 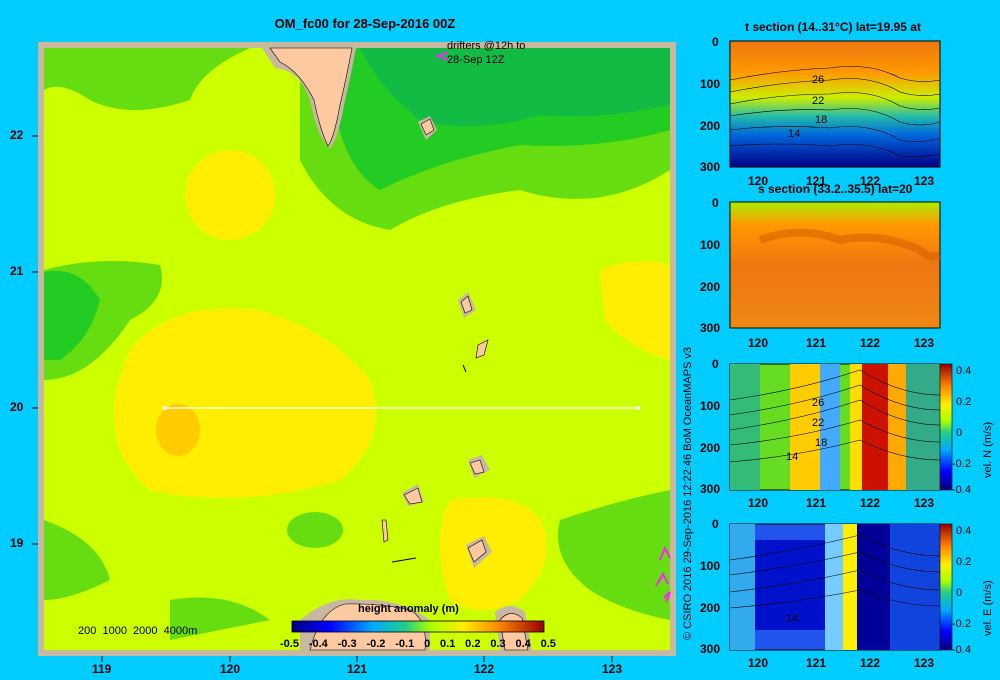 I want to click on panel-vel-north, so click(x=841, y=427).